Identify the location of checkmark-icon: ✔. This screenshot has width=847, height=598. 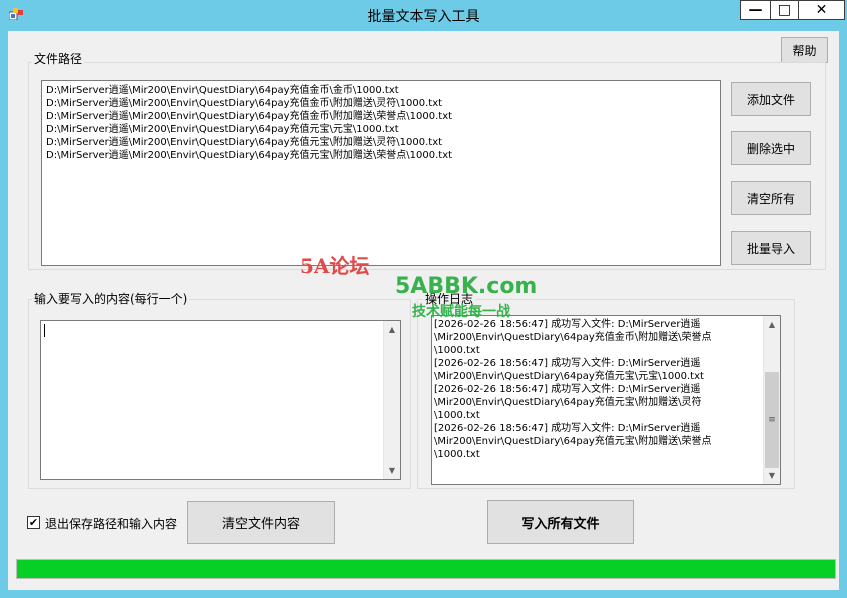
(33, 522).